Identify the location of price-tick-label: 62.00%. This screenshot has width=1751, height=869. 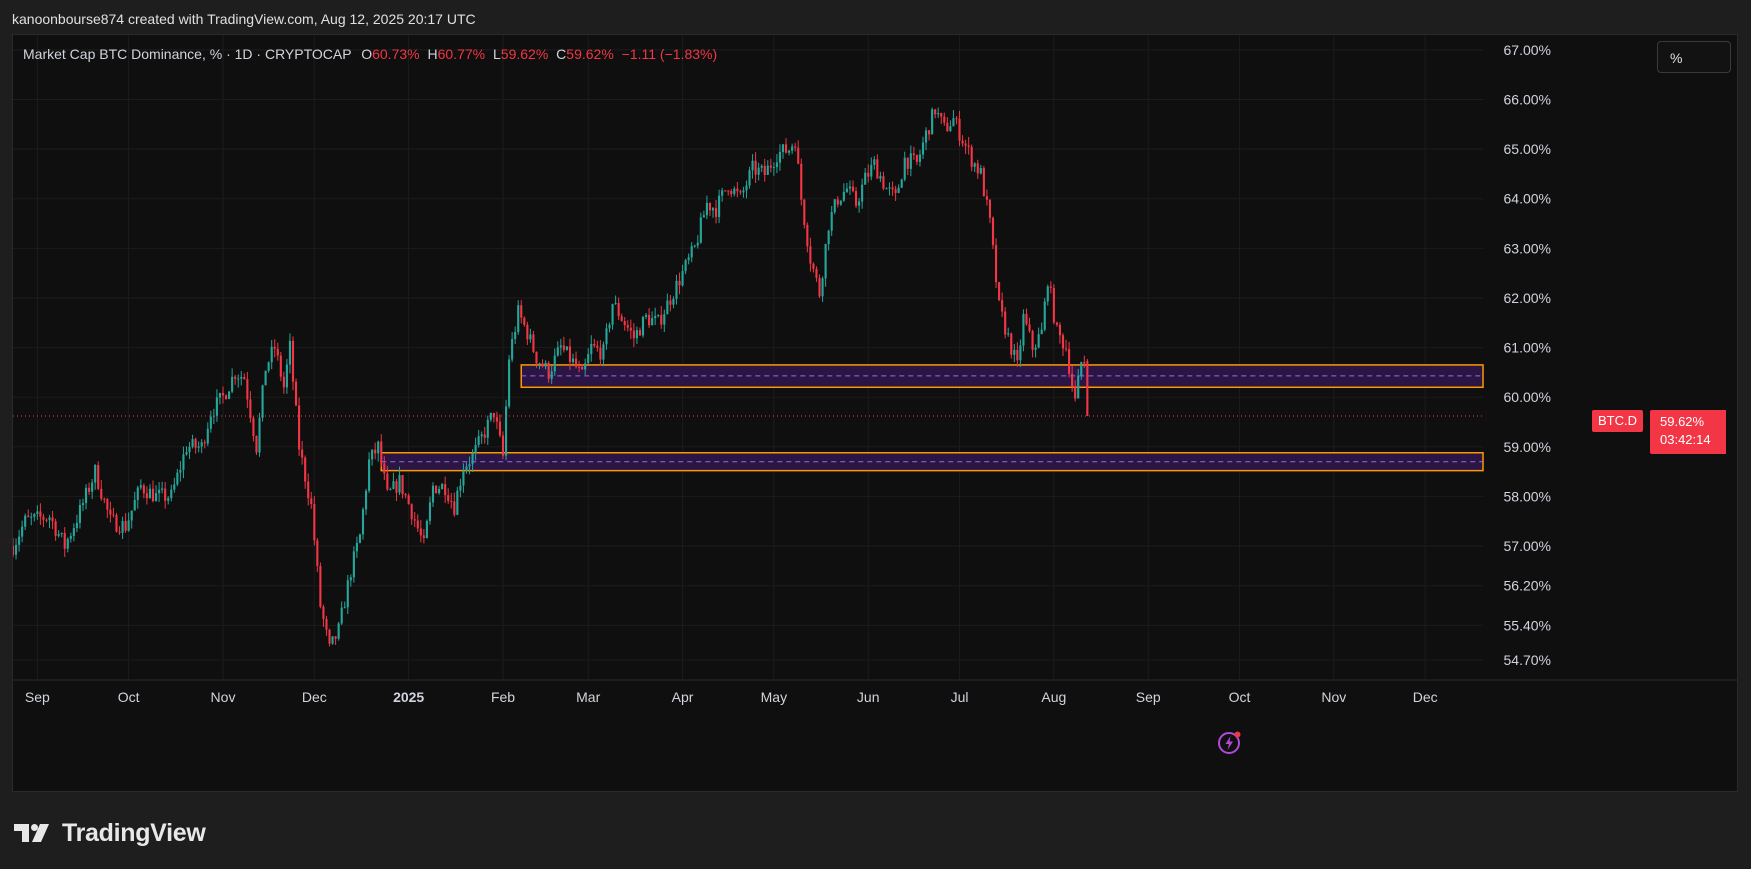
(1527, 298).